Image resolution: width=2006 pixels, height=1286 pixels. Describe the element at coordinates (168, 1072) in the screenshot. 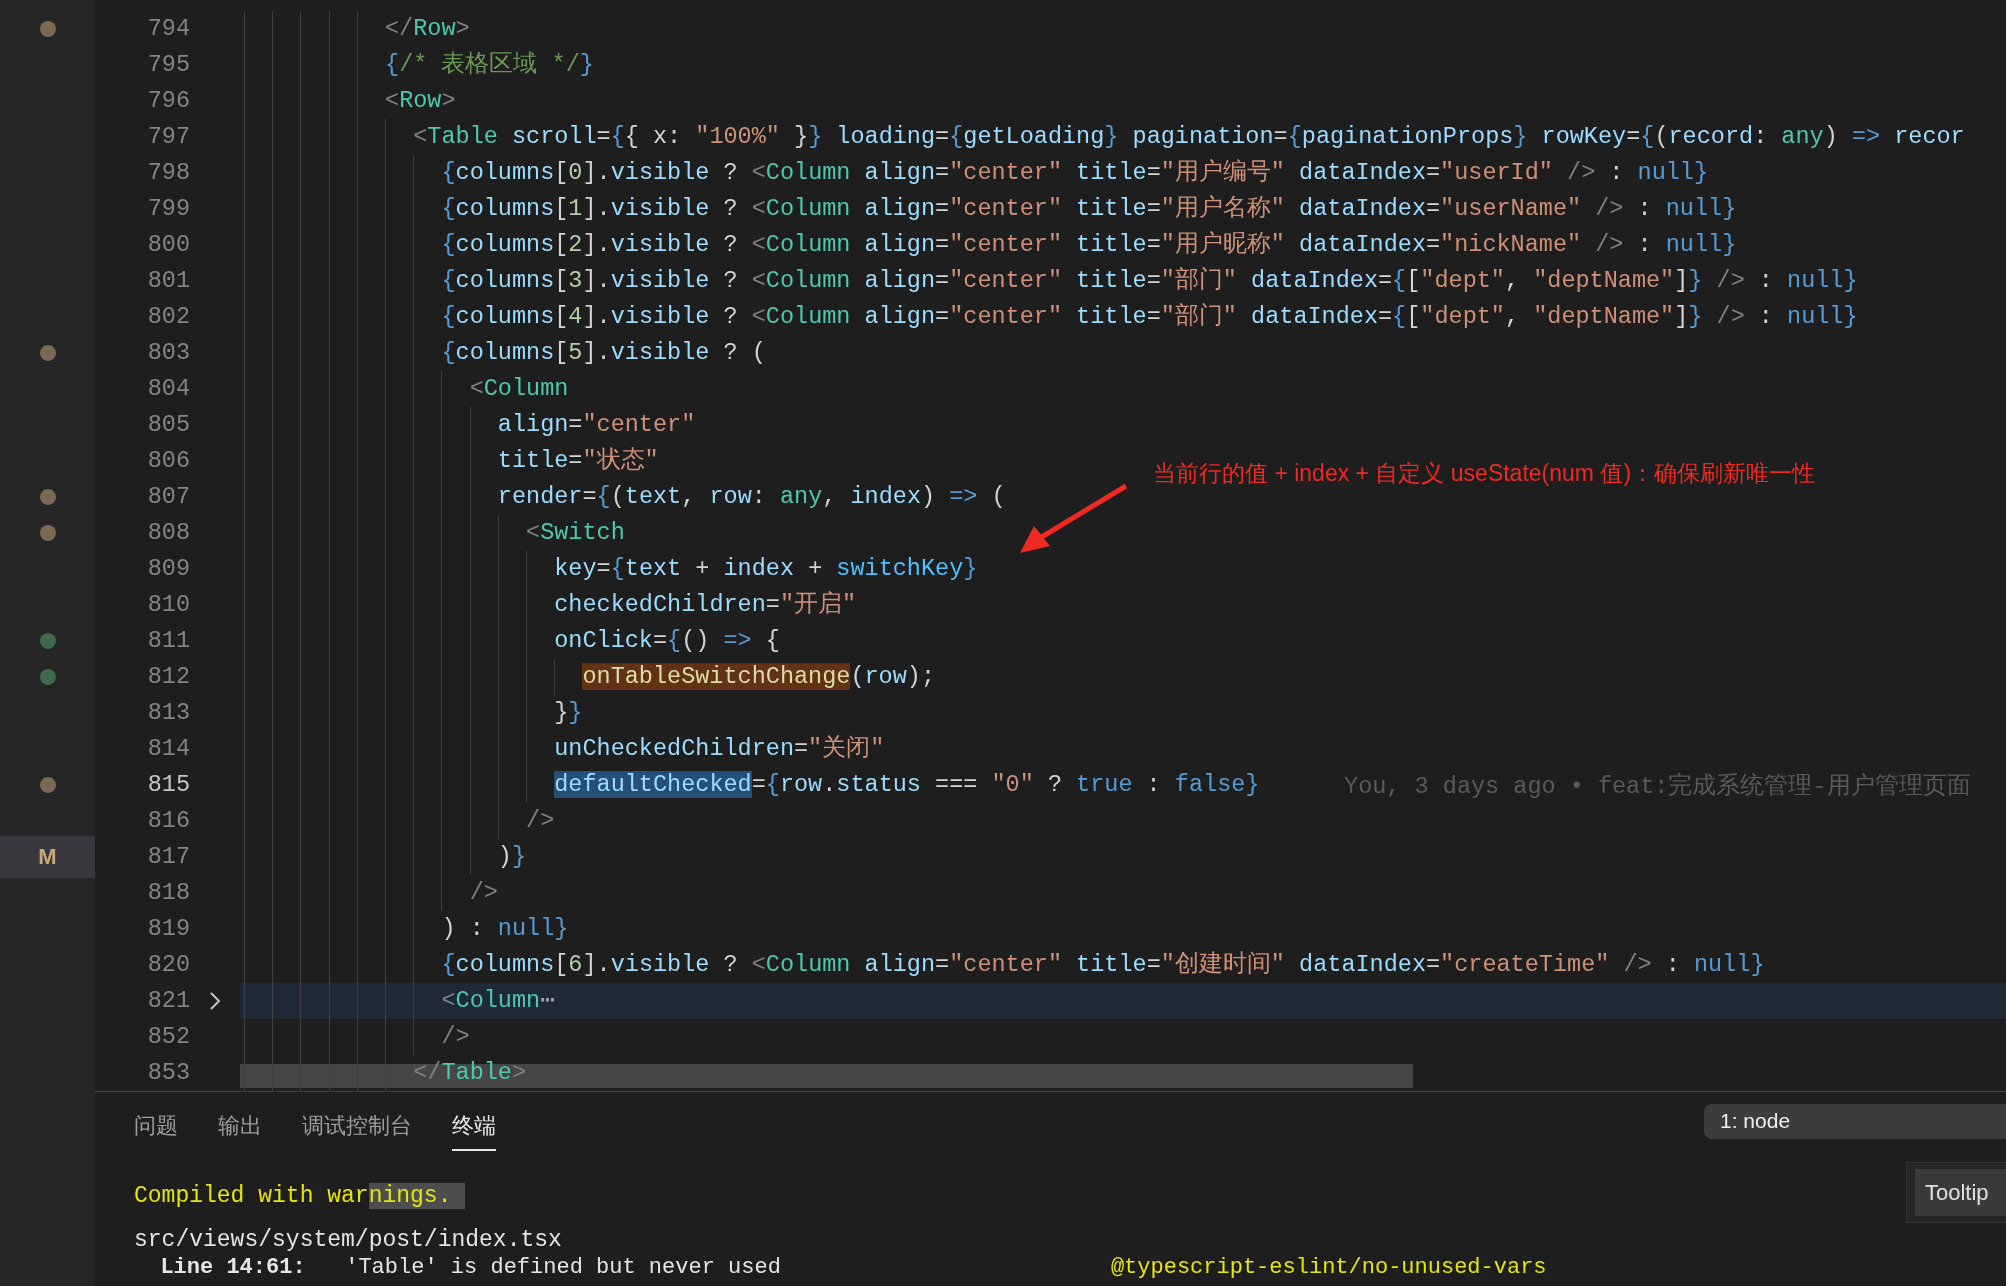

I see `line-number: 853` at that location.